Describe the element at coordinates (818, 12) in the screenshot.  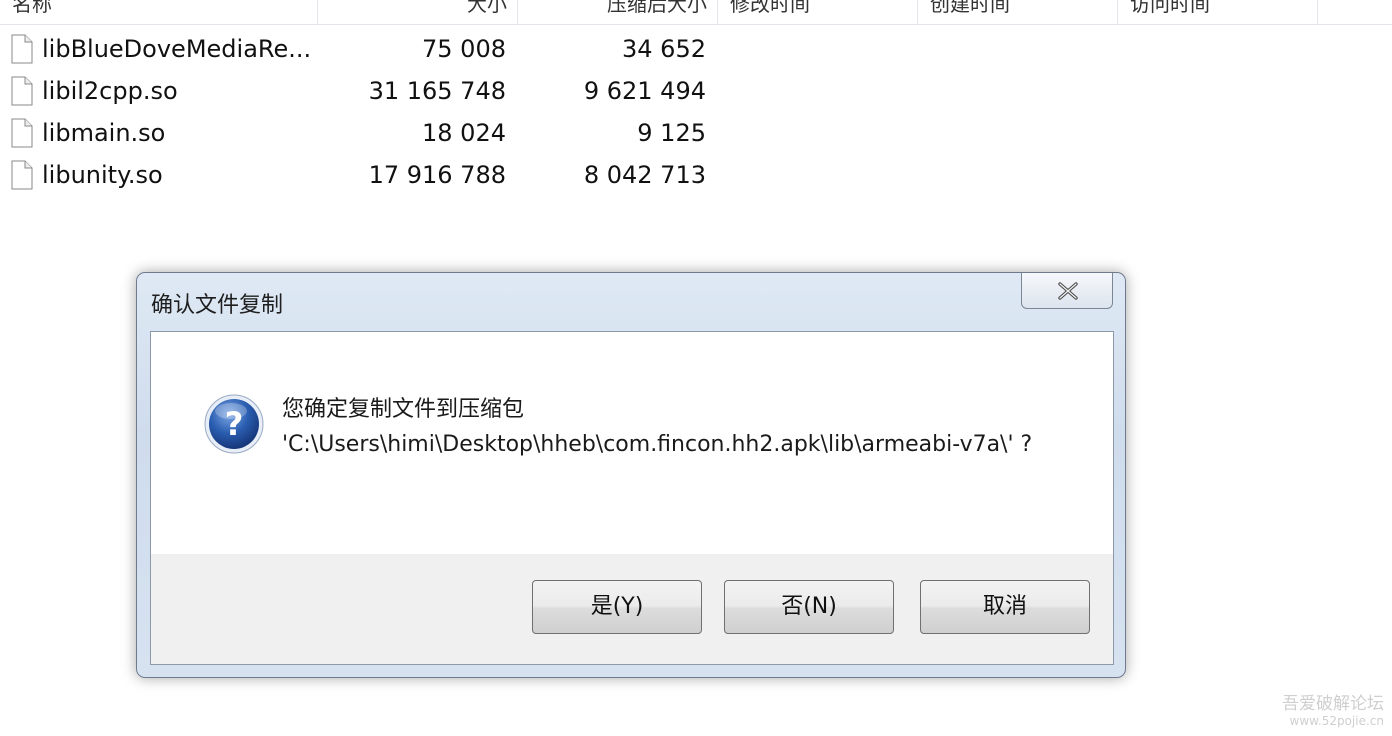
I see `column-modified-header: 修改时间` at that location.